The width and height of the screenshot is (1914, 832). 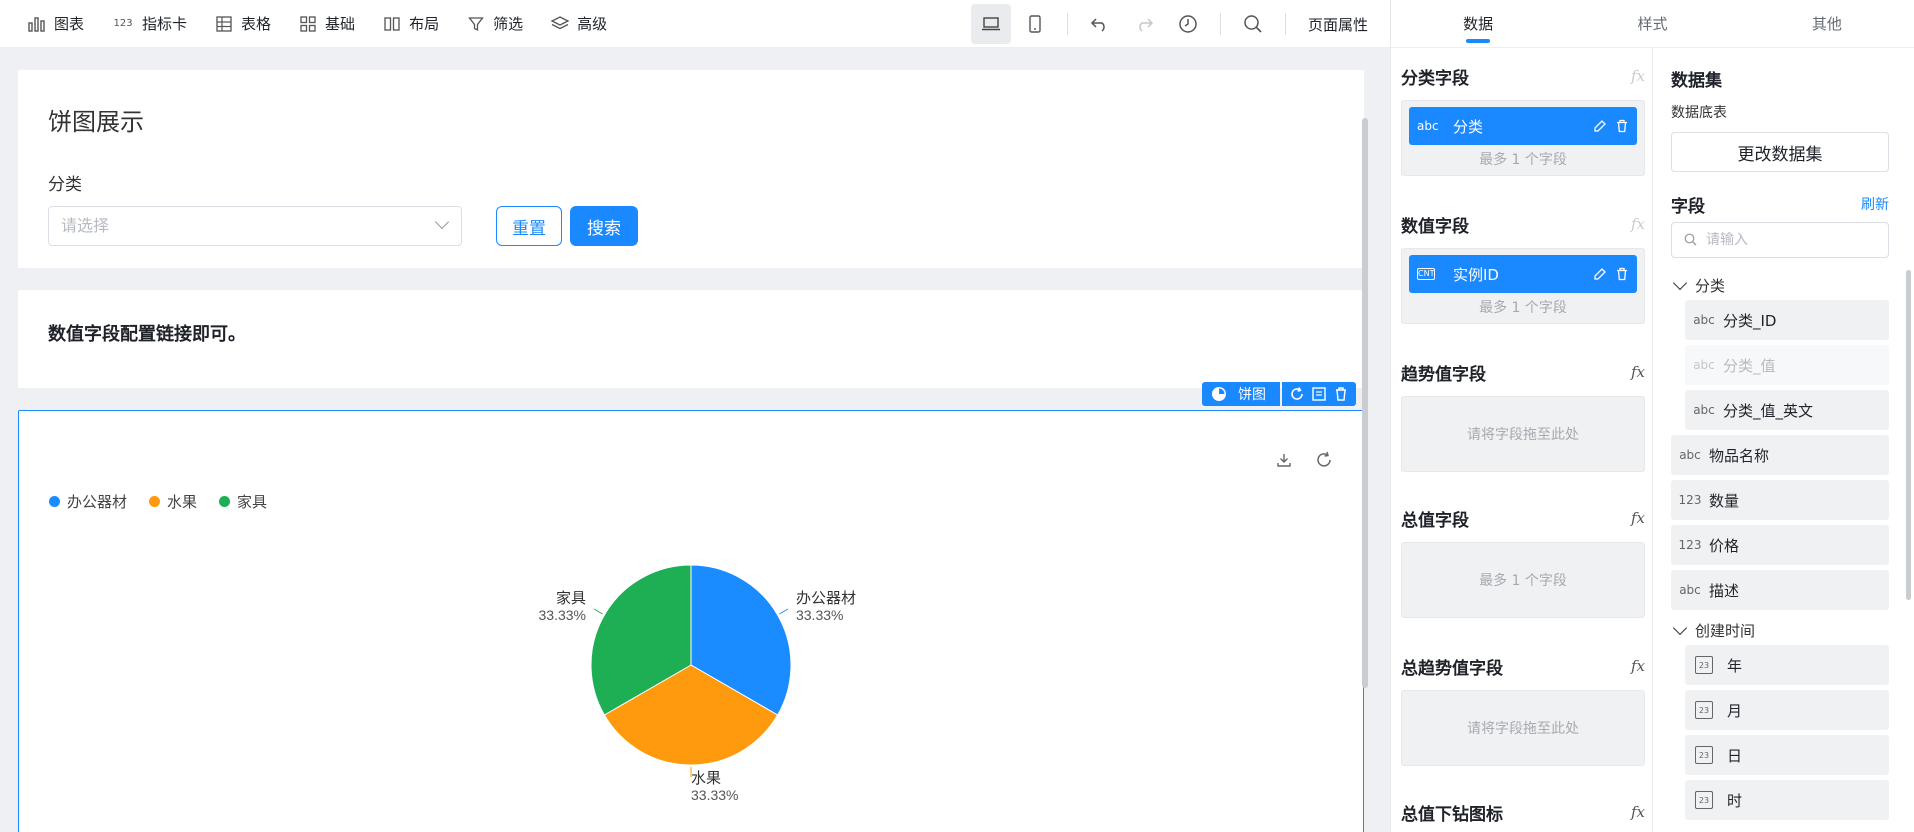 I want to click on field-chip-label: 分类, so click(x=1468, y=126).